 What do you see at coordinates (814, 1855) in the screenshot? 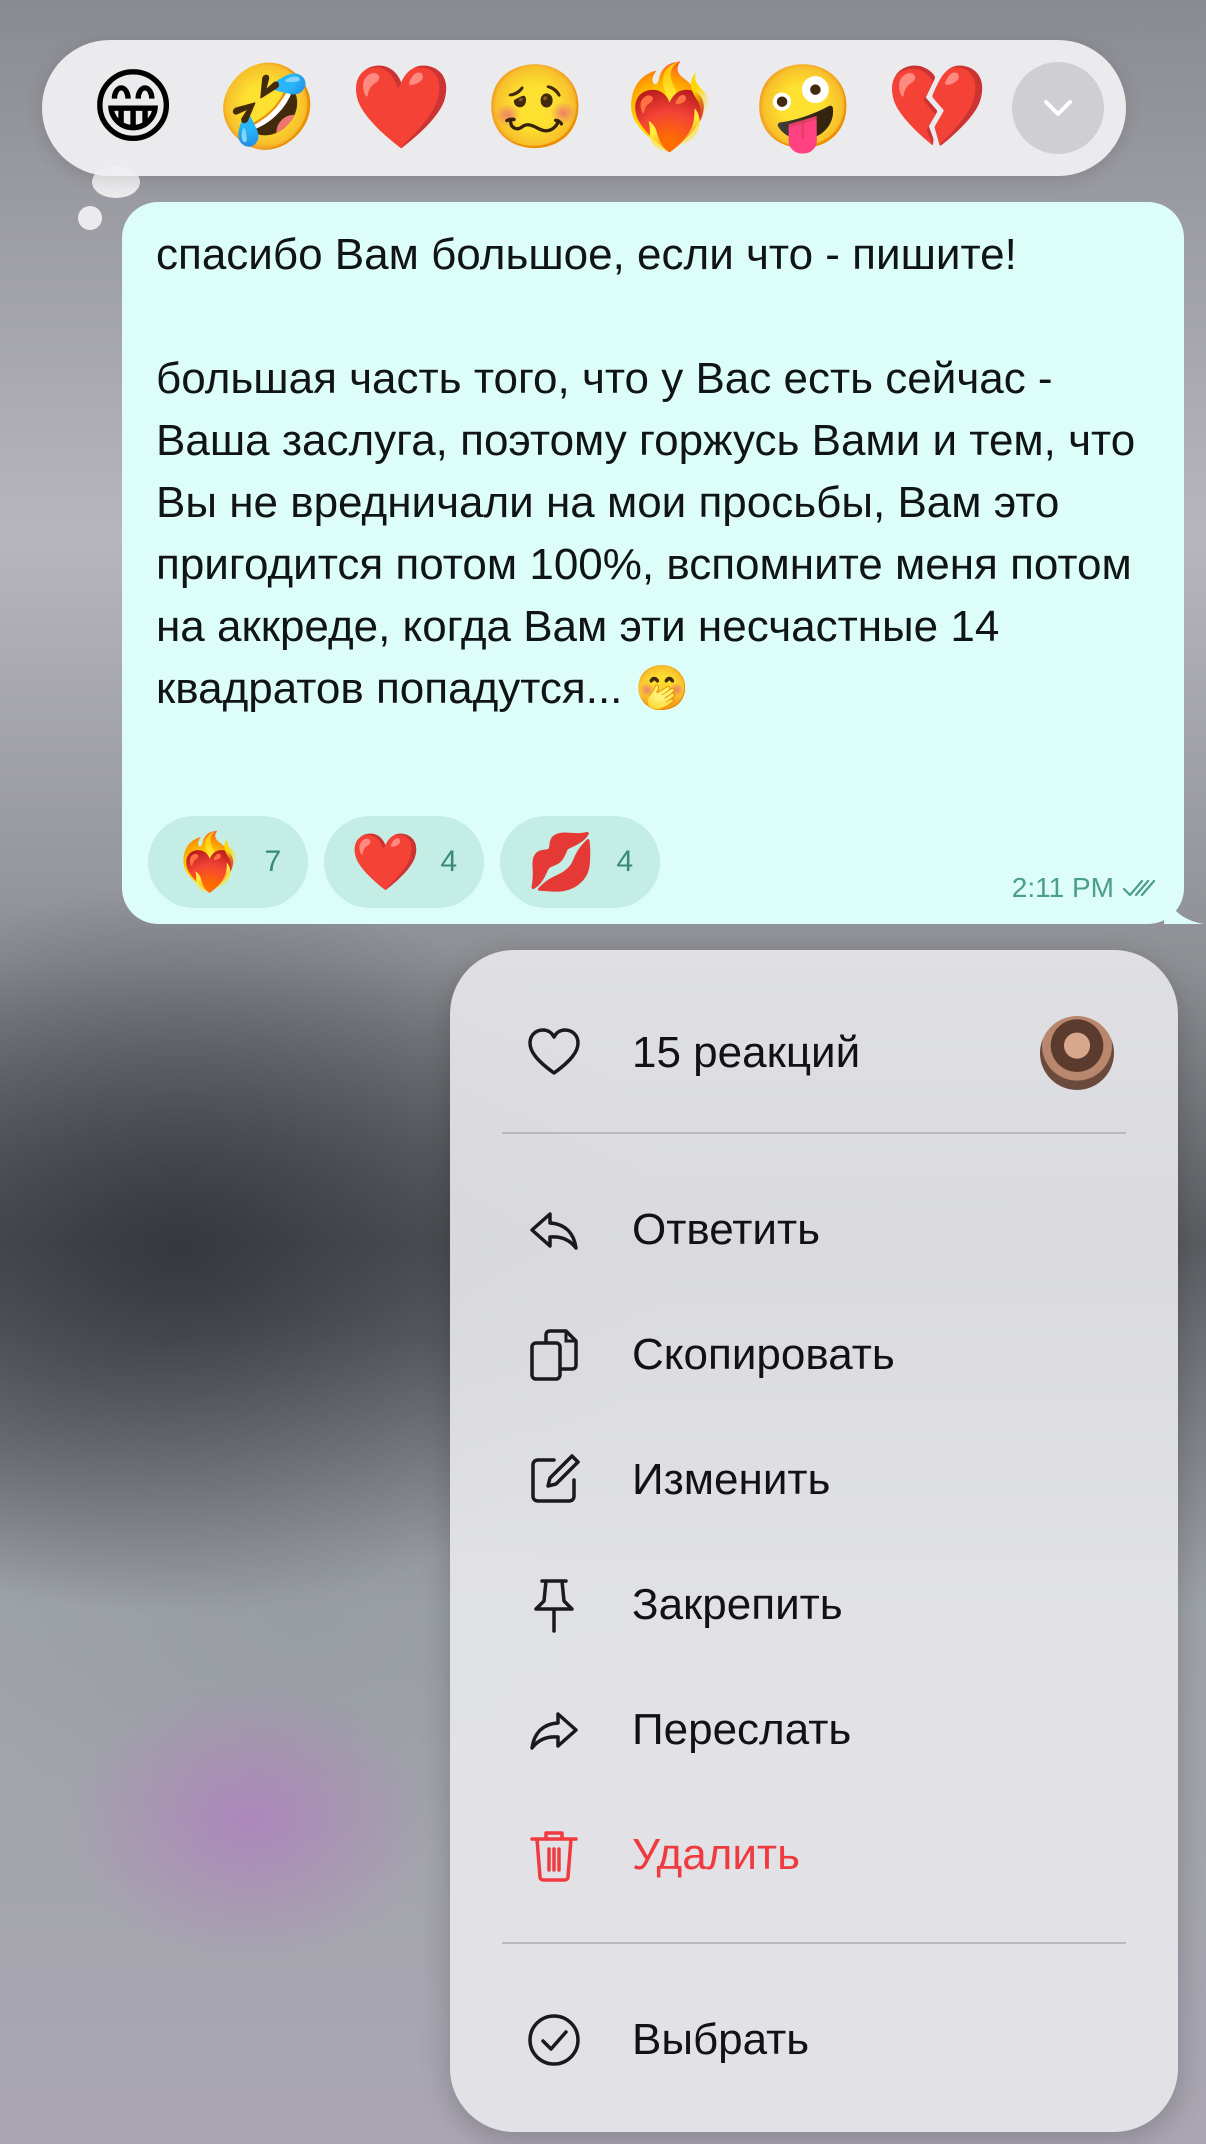
I see `menu-item-delete: Удалить` at bounding box center [814, 1855].